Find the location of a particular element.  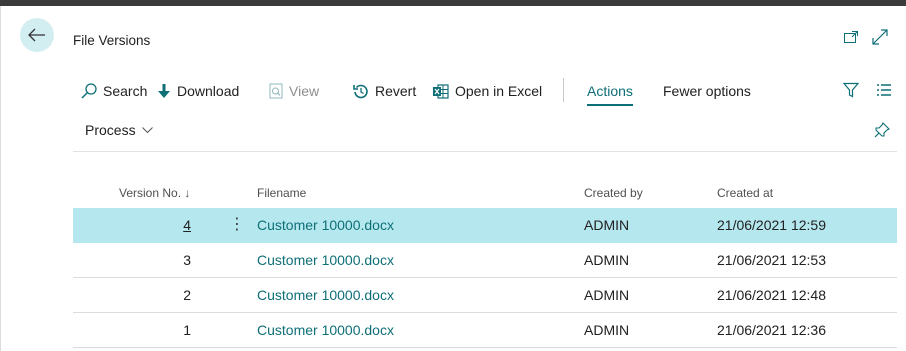

window-left-border is located at coordinates (0, 178).